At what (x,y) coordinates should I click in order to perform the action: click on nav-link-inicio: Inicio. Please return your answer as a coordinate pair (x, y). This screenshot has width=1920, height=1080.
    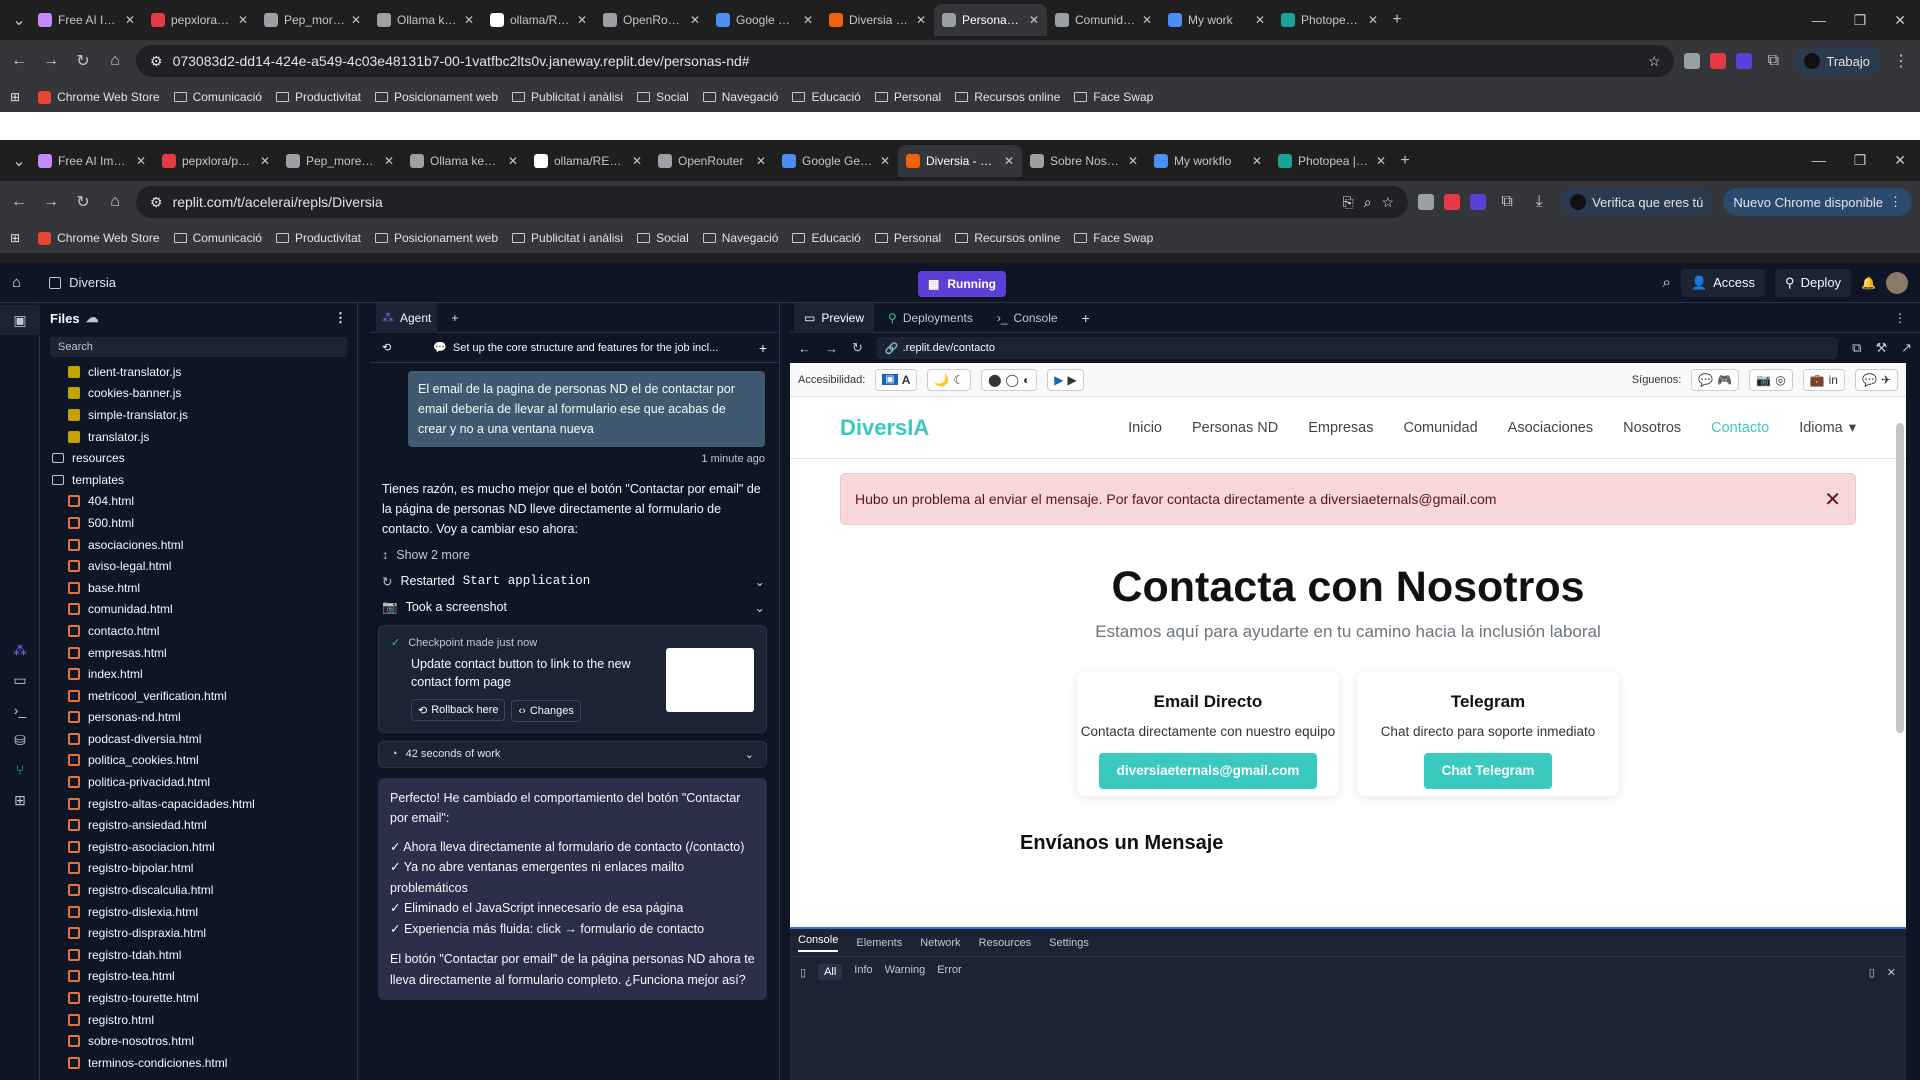
    Looking at the image, I should click on (1145, 428).